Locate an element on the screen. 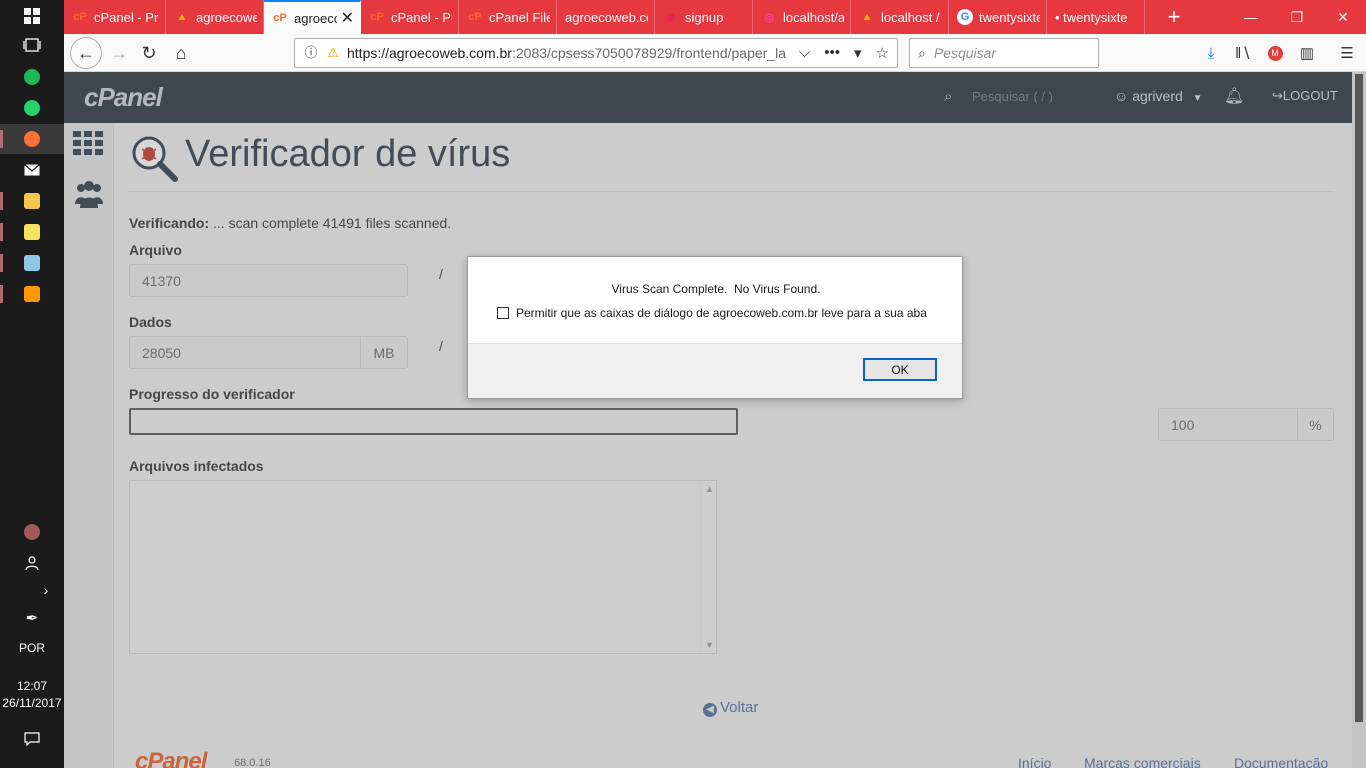 Image resolution: width=1366 pixels, height=768 pixels. back-button: ← is located at coordinates (86, 53).